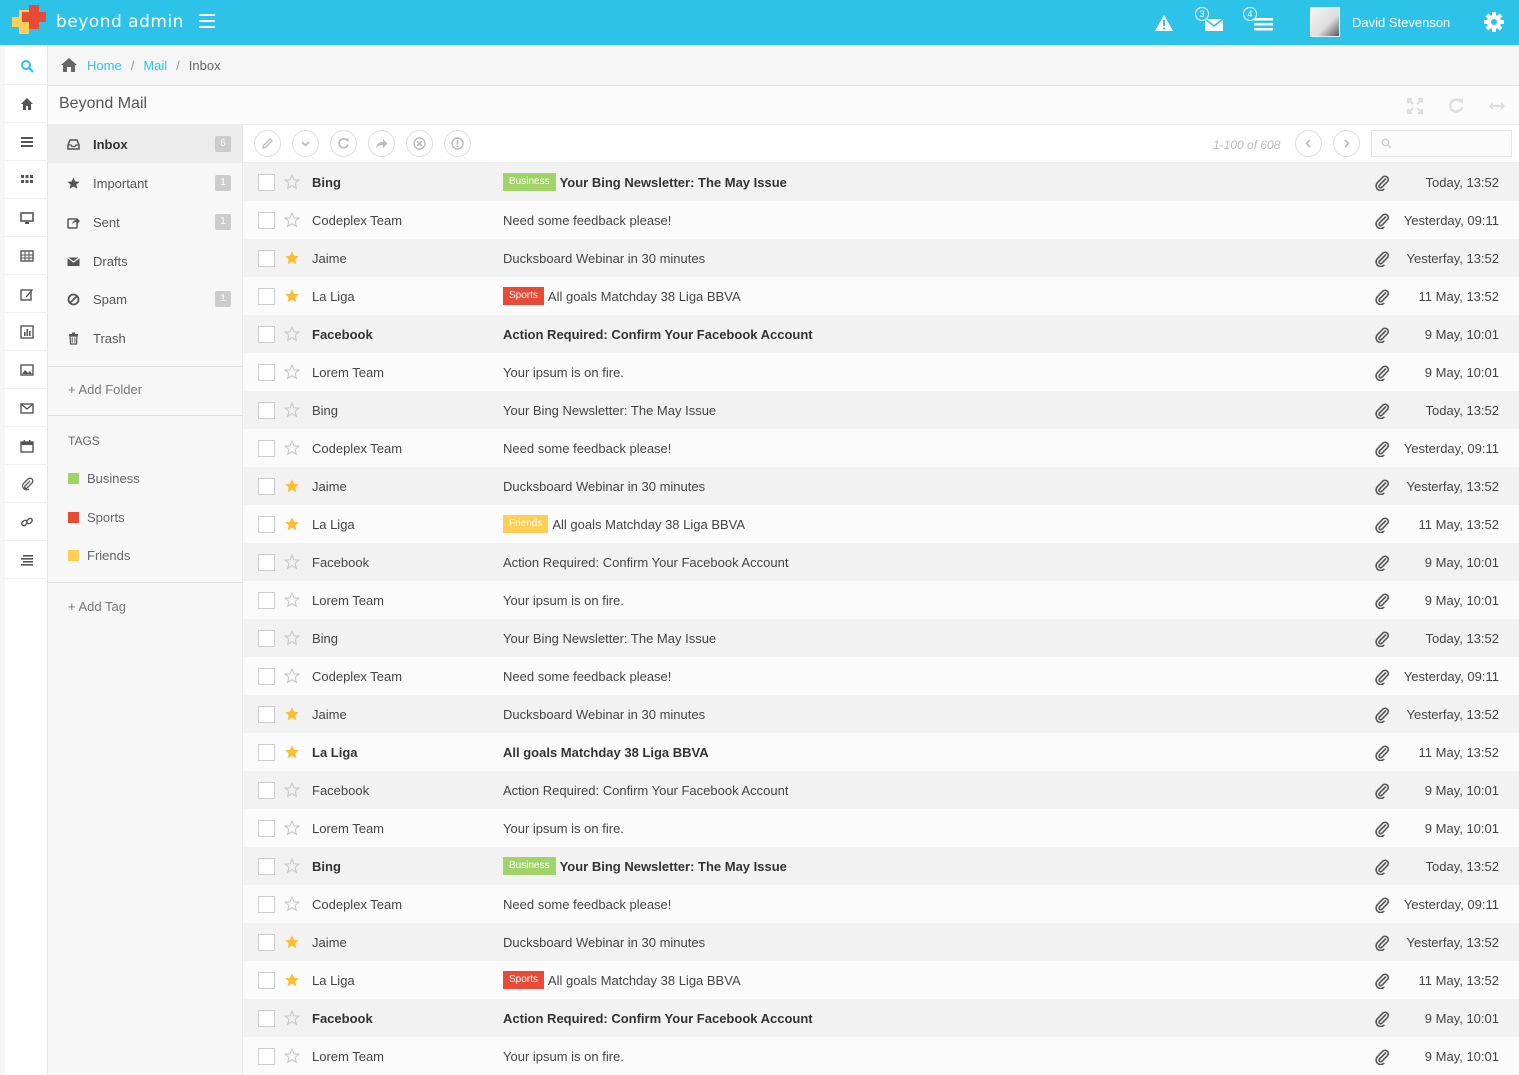 This screenshot has width=1519, height=1075. What do you see at coordinates (104, 478) in the screenshot?
I see `tag-business: Business` at bounding box center [104, 478].